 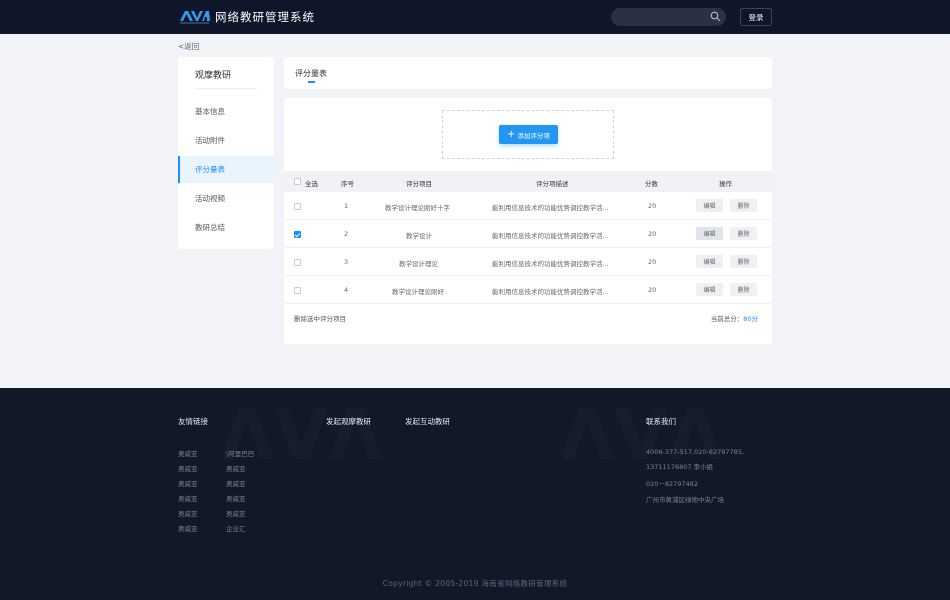 What do you see at coordinates (346, 290) in the screenshot?
I see `row-index: 4` at bounding box center [346, 290].